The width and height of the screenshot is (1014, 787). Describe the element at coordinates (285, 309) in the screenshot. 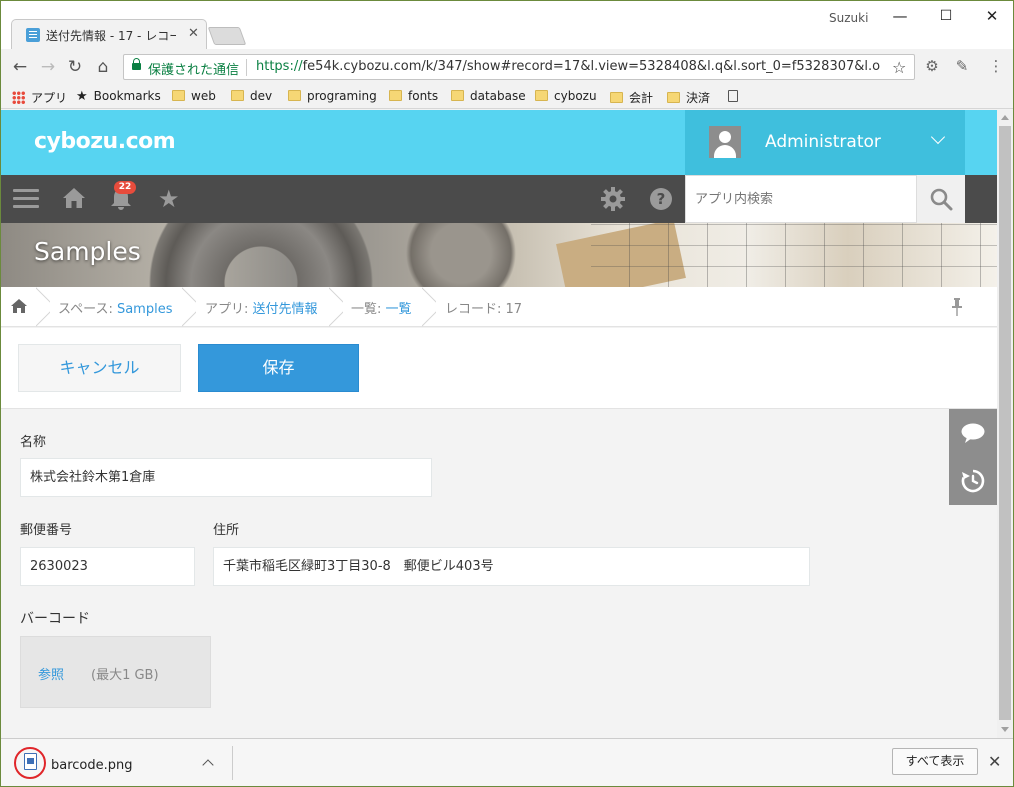

I see `breadcrumb-app-link: 送付先情報` at that location.